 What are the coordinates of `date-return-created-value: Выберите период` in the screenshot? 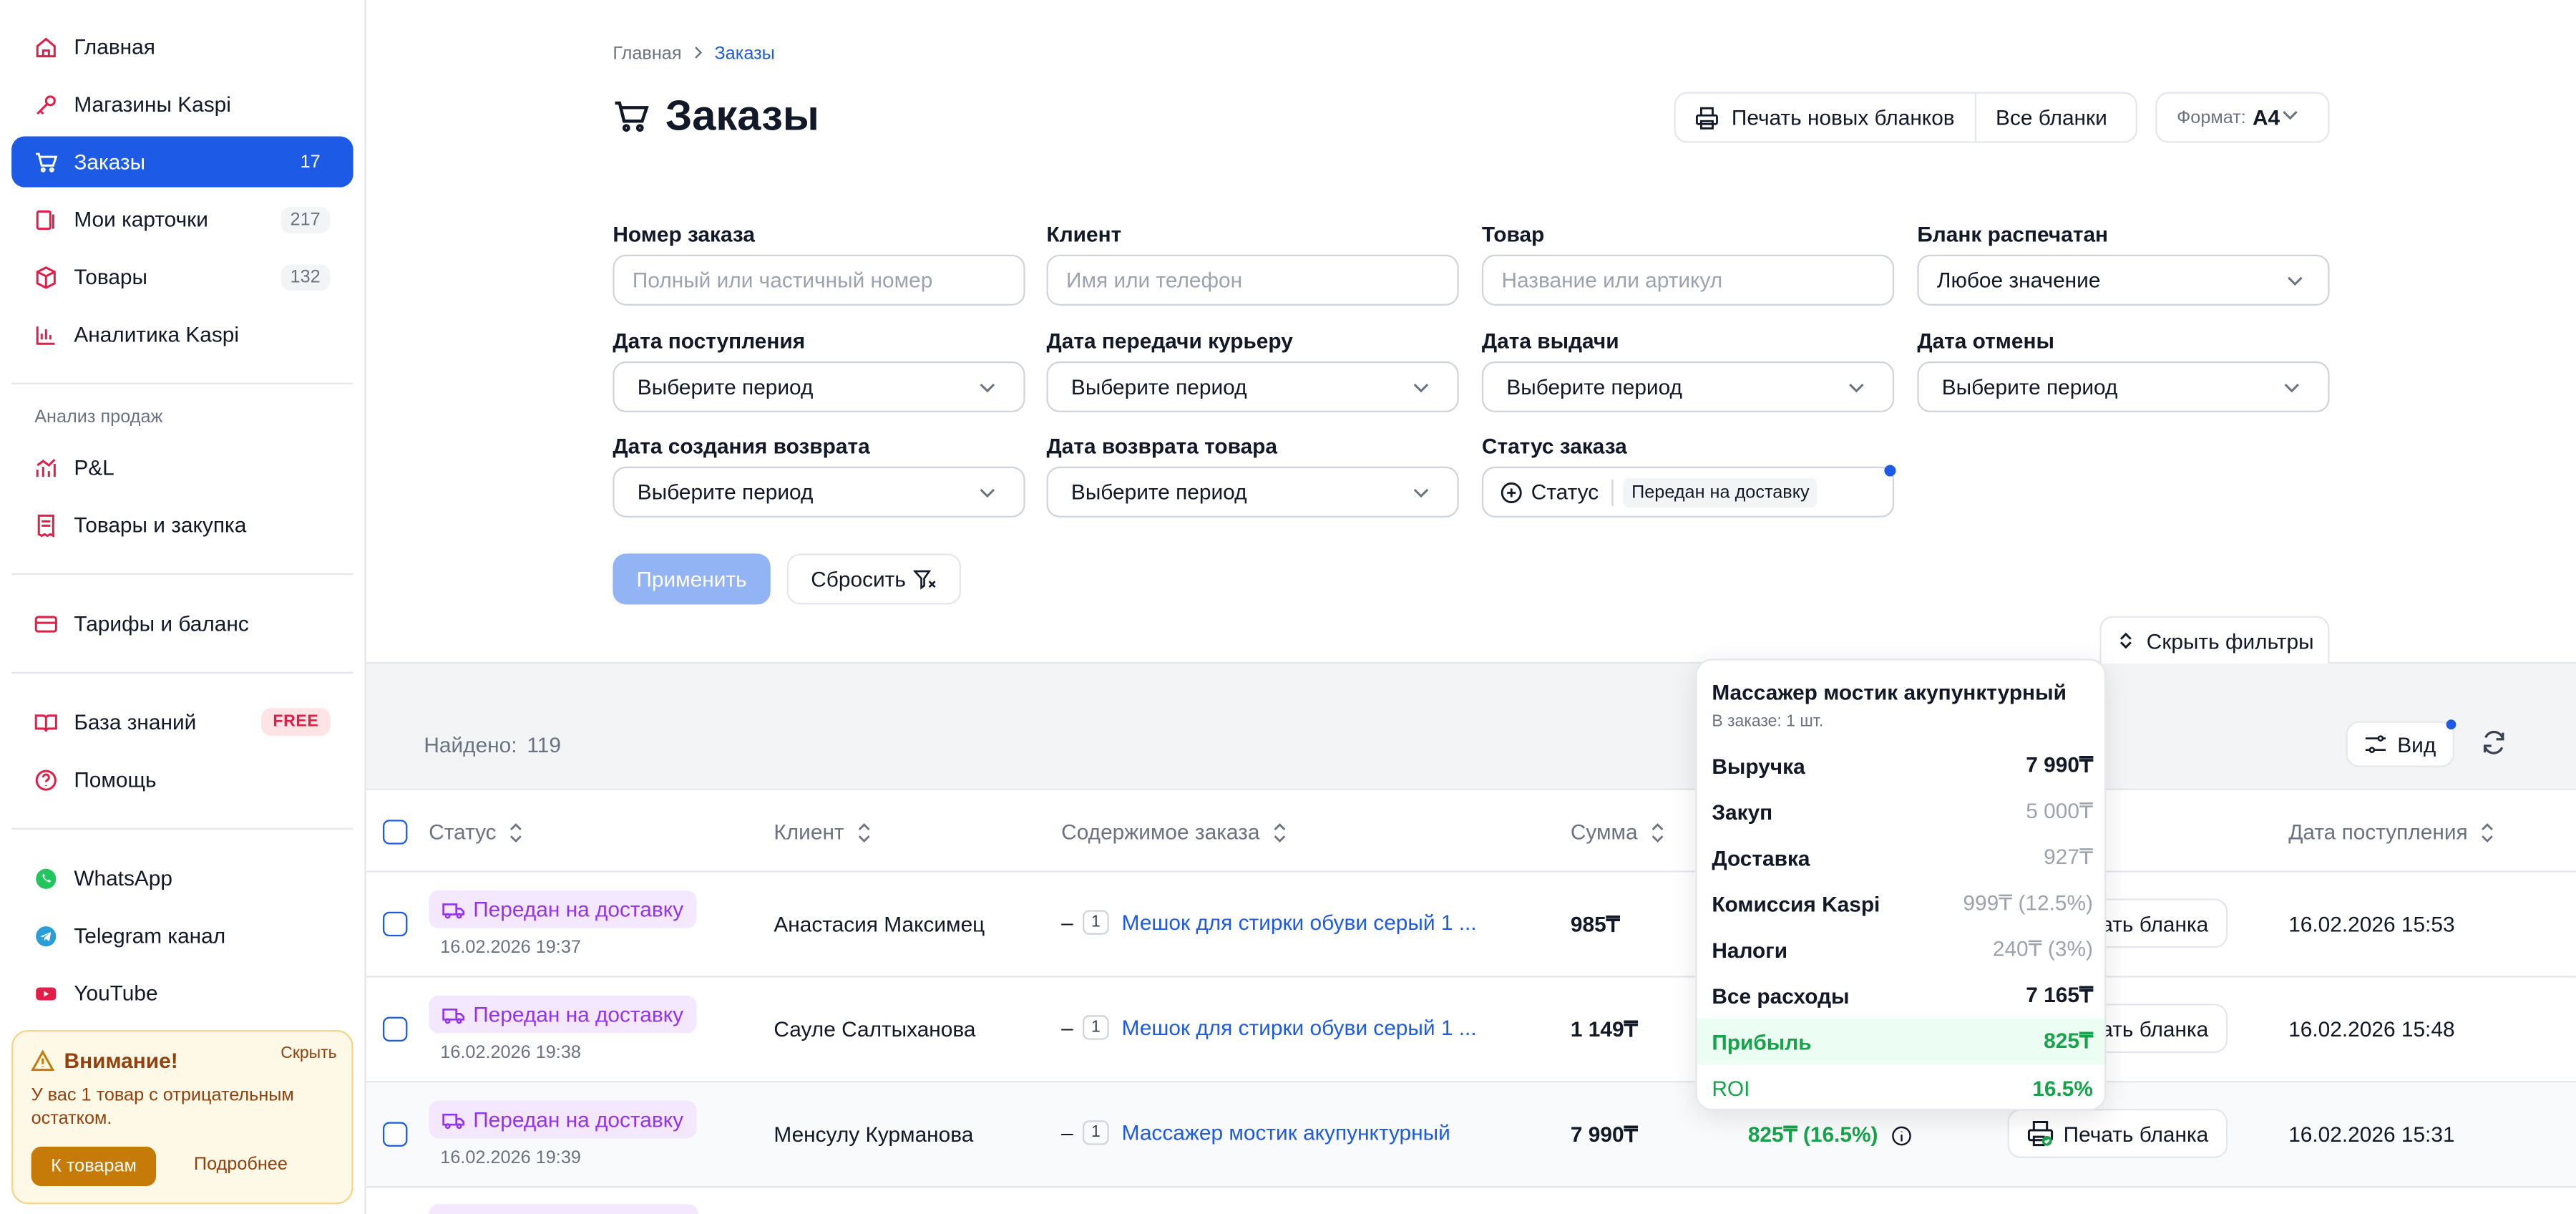 It's located at (725, 493).